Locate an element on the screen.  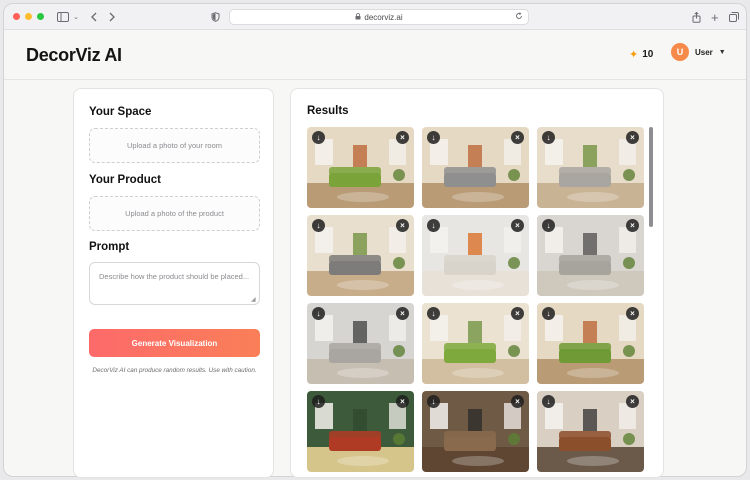
generate-visualization-button: Generate Visualization is located at coordinates (174, 343).